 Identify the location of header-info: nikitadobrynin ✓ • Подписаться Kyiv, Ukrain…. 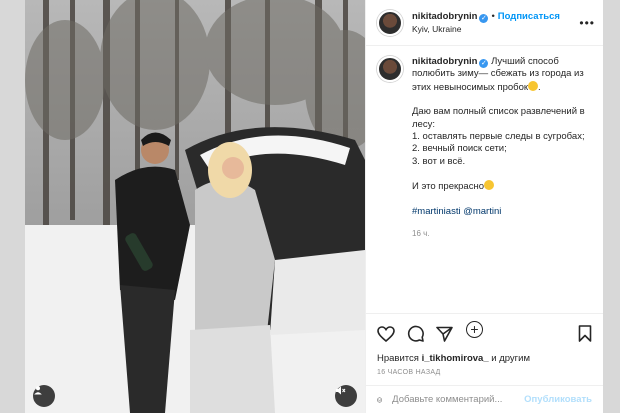
(486, 23).